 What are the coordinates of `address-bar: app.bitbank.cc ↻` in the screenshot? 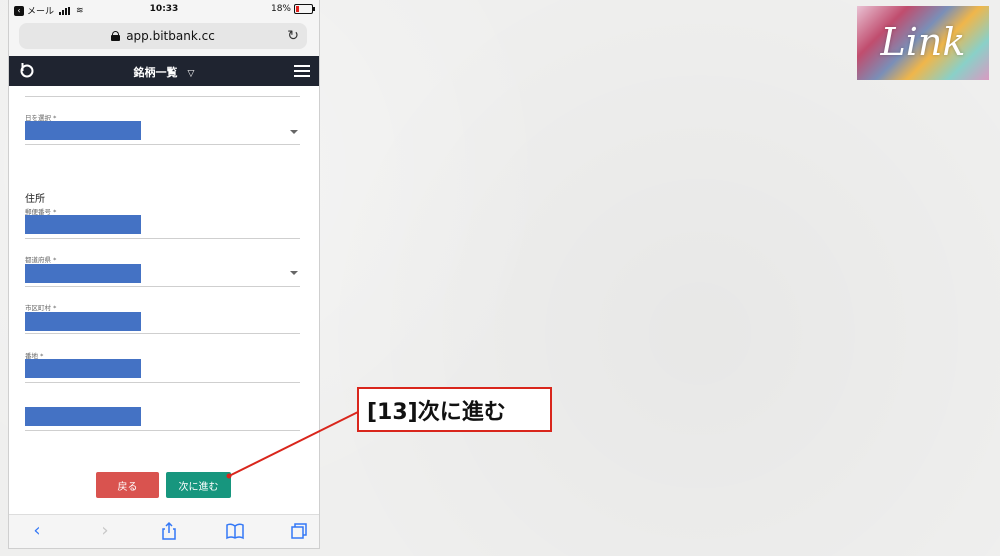 It's located at (163, 36).